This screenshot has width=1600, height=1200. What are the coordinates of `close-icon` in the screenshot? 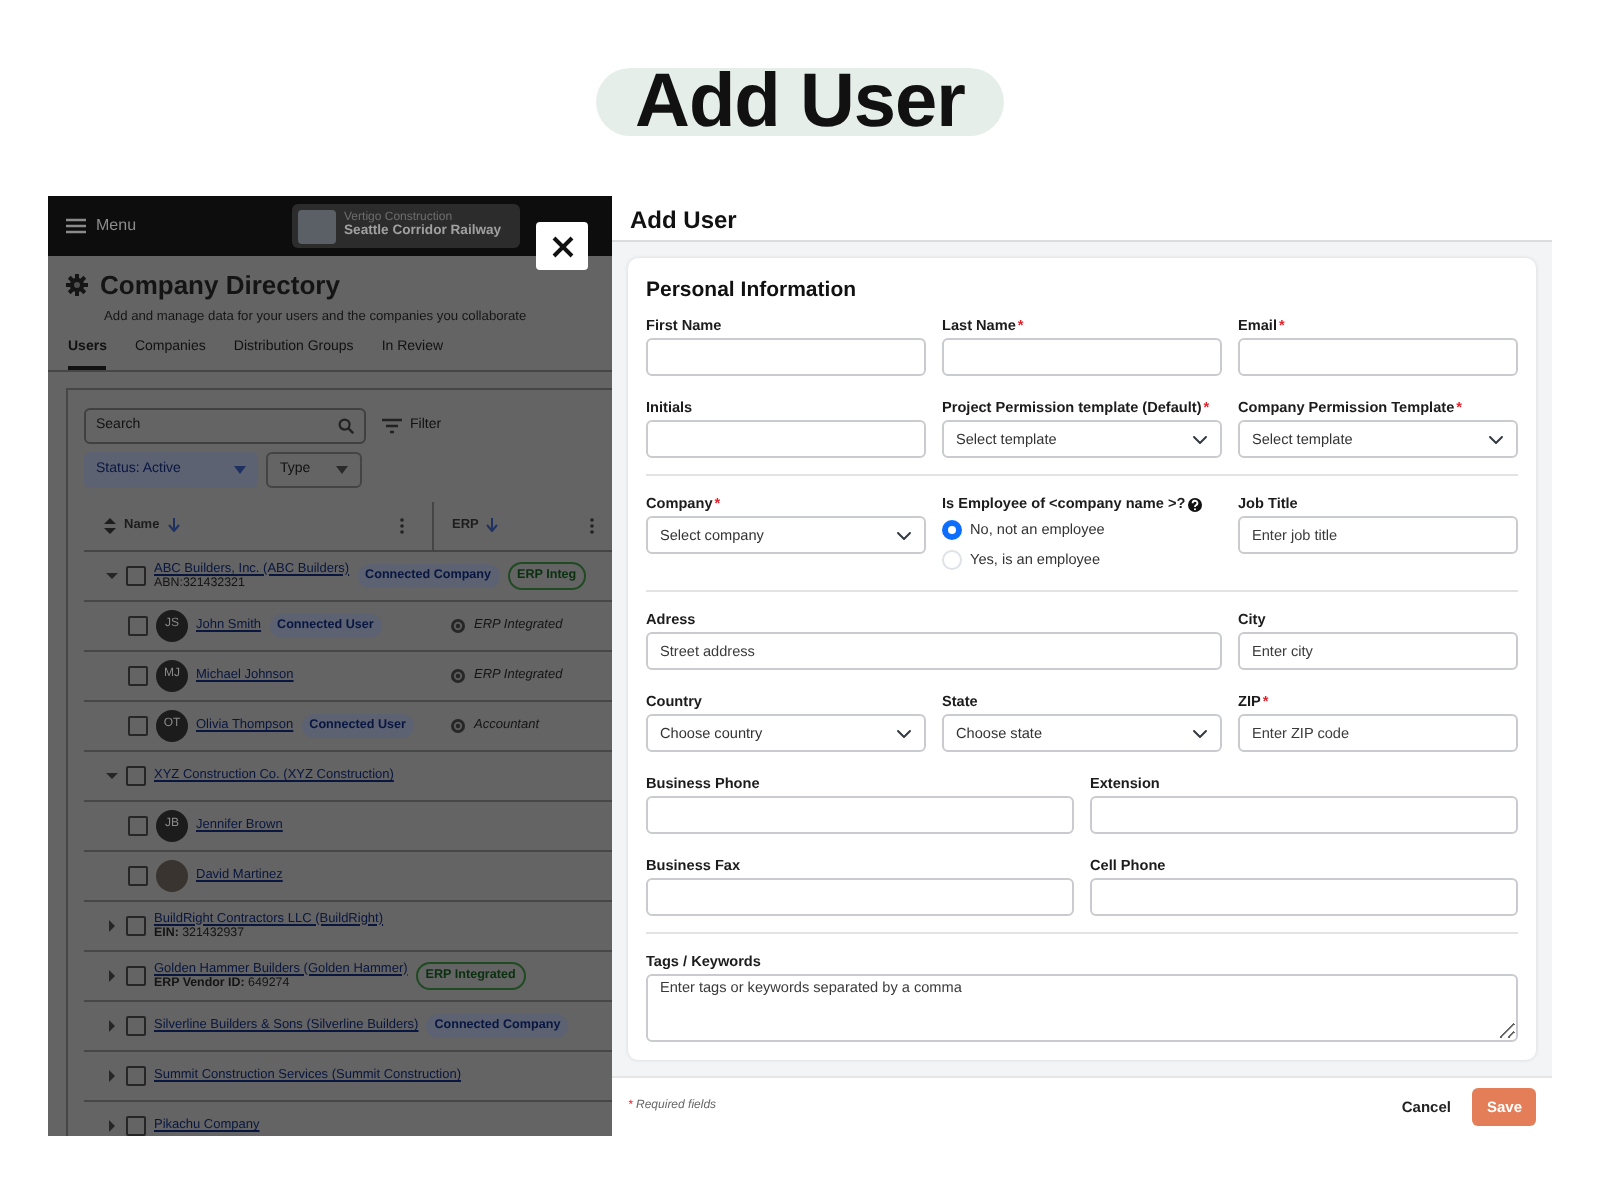 It's located at (562, 246).